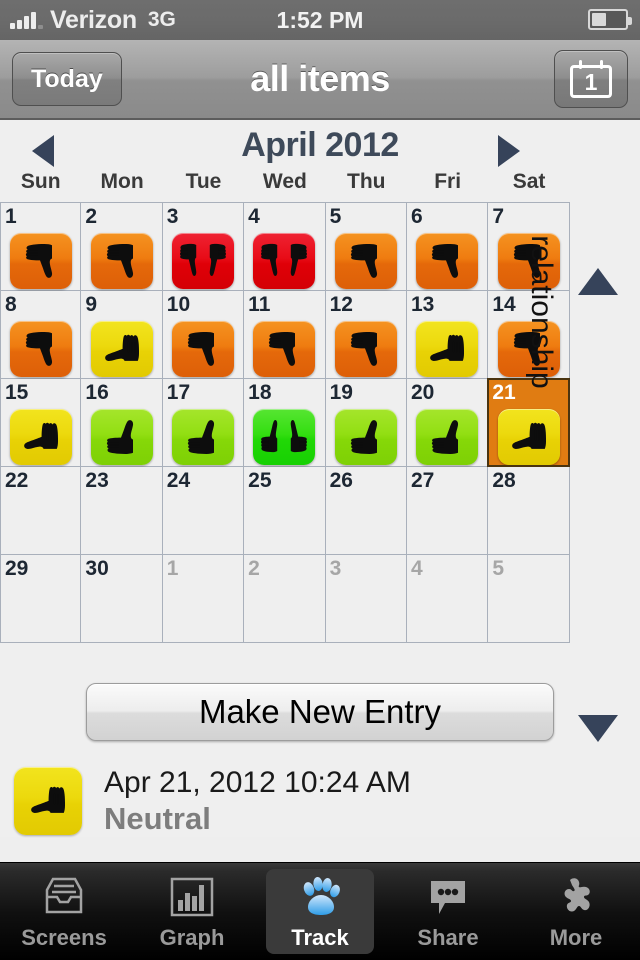  I want to click on tab-more: More, so click(576, 911).